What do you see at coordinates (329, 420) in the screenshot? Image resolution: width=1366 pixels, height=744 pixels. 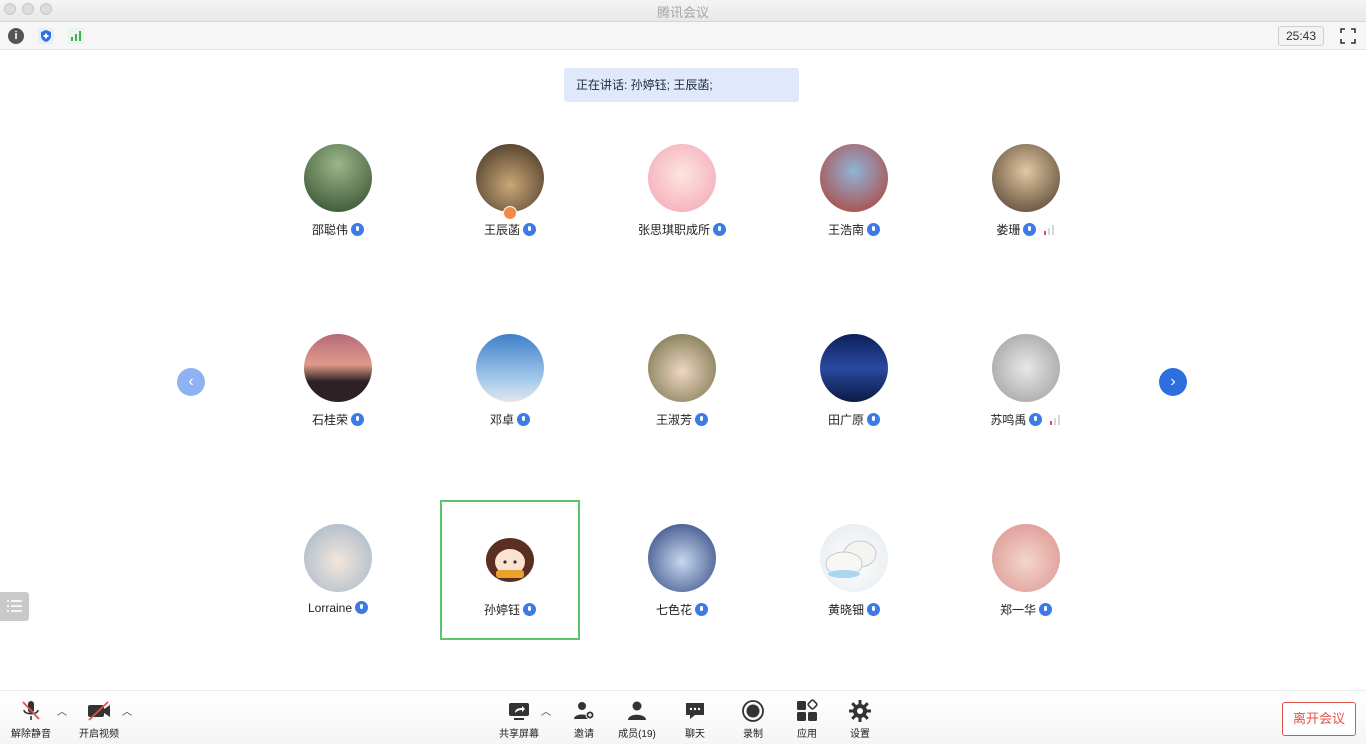 I see `participant-name: 石桂荣` at bounding box center [329, 420].